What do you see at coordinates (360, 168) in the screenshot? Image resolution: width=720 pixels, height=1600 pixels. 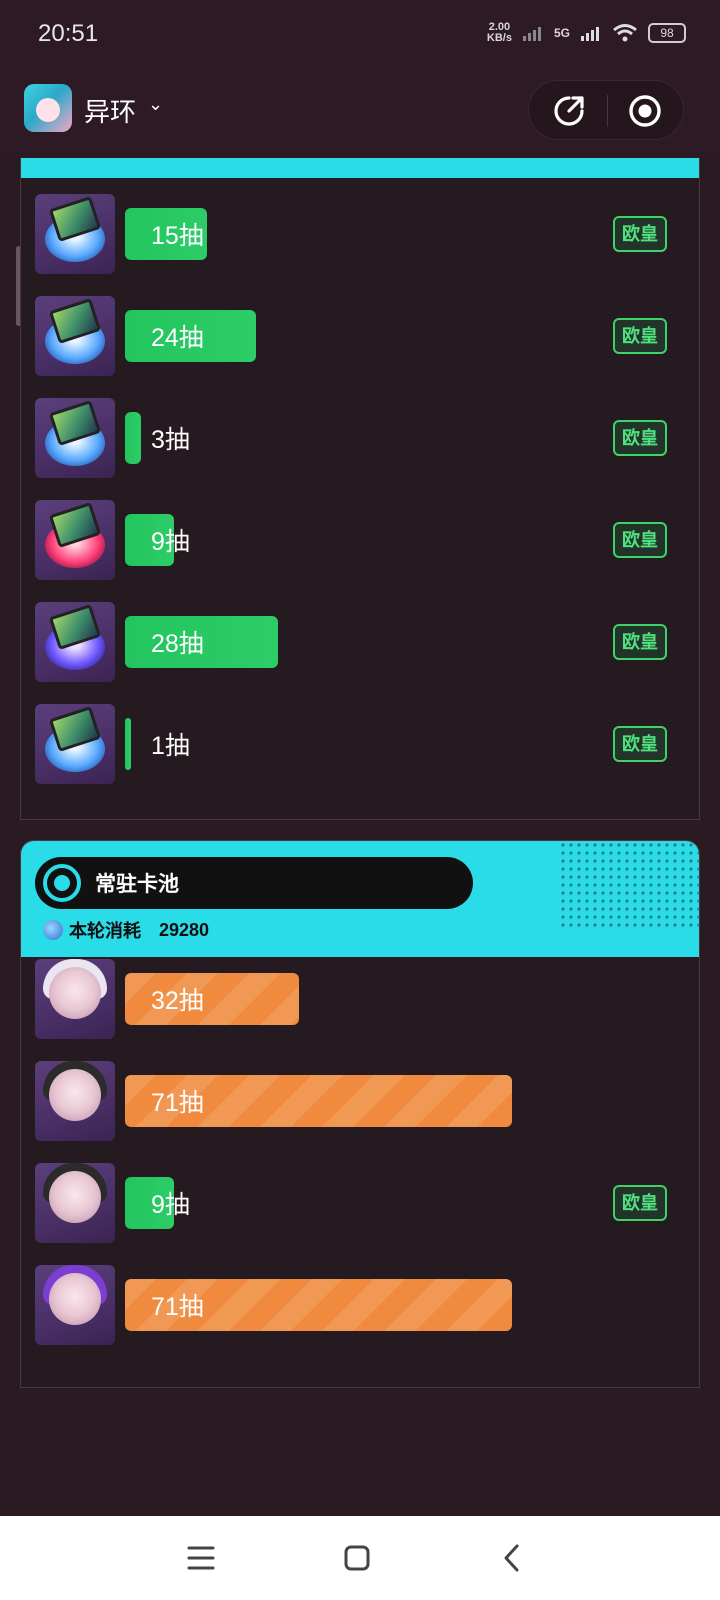 I see `pool-header-strip` at bounding box center [360, 168].